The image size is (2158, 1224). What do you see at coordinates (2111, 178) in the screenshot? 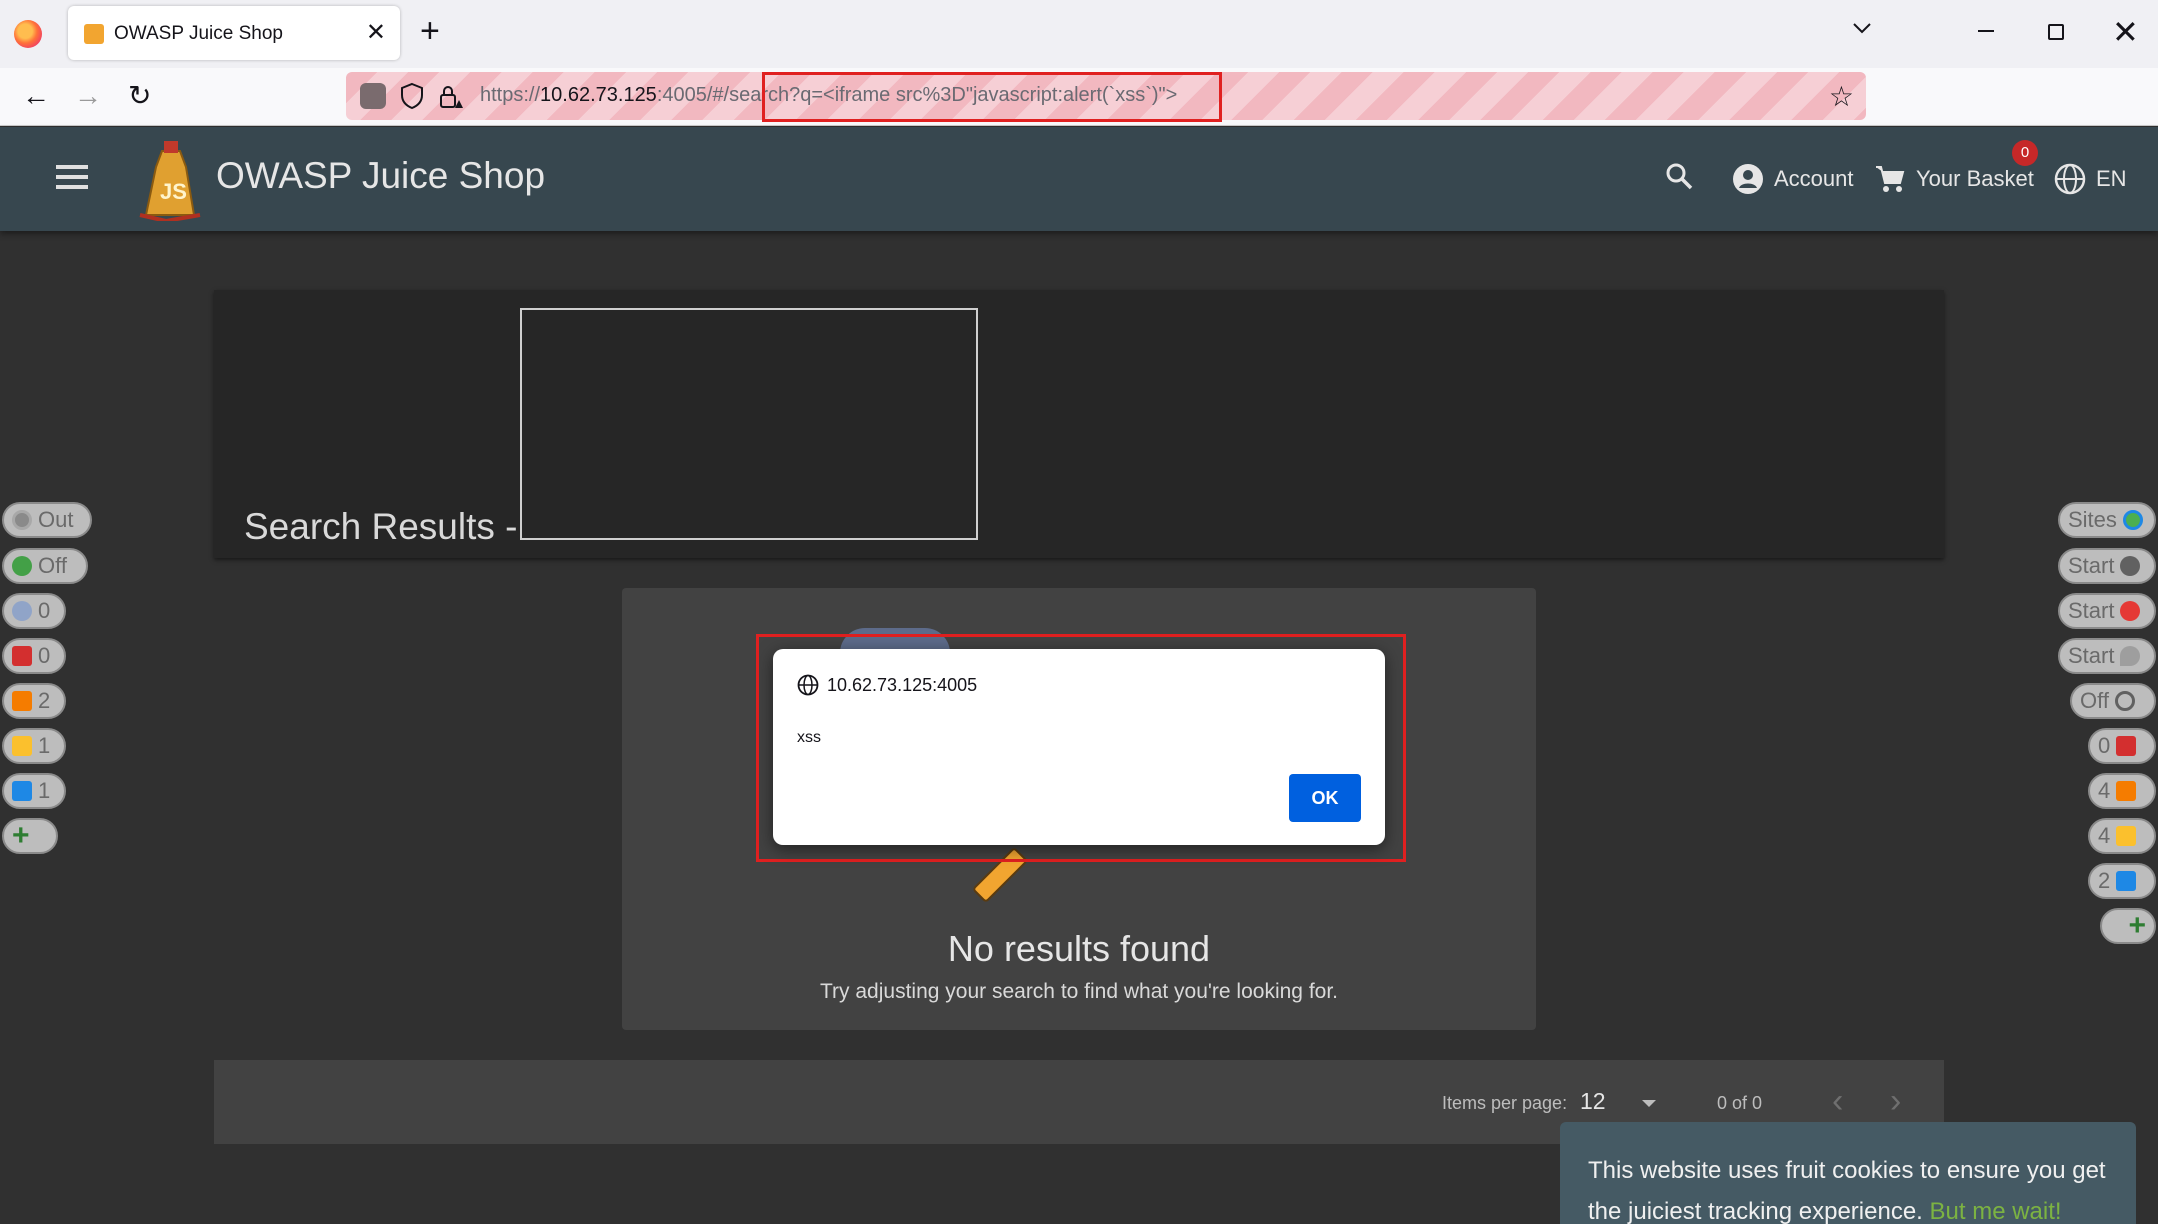
I see `language-label: EN` at bounding box center [2111, 178].